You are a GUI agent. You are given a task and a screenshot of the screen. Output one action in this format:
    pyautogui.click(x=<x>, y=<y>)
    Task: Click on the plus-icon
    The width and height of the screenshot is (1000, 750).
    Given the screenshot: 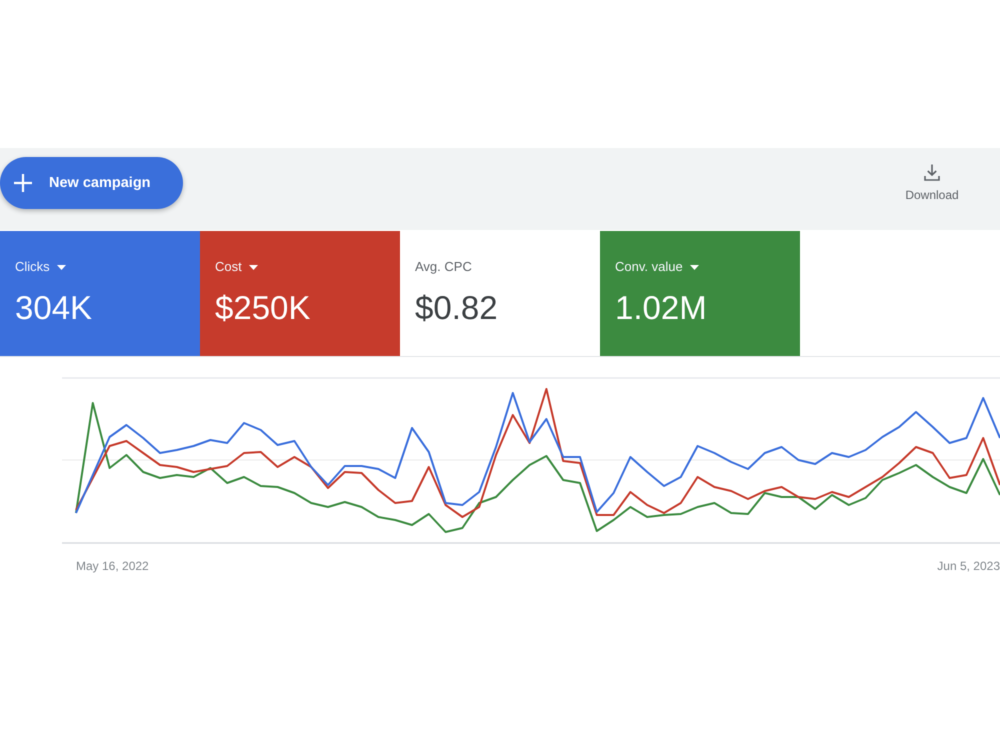 What is the action you would take?
    pyautogui.click(x=23, y=183)
    